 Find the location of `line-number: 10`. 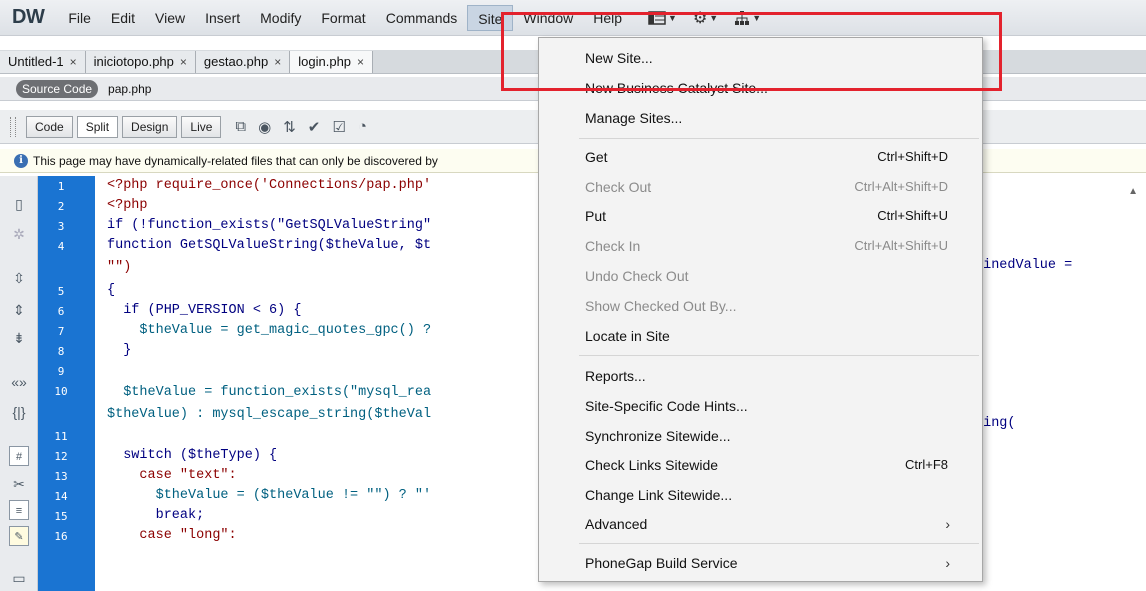

line-number: 10 is located at coordinates (61, 391).